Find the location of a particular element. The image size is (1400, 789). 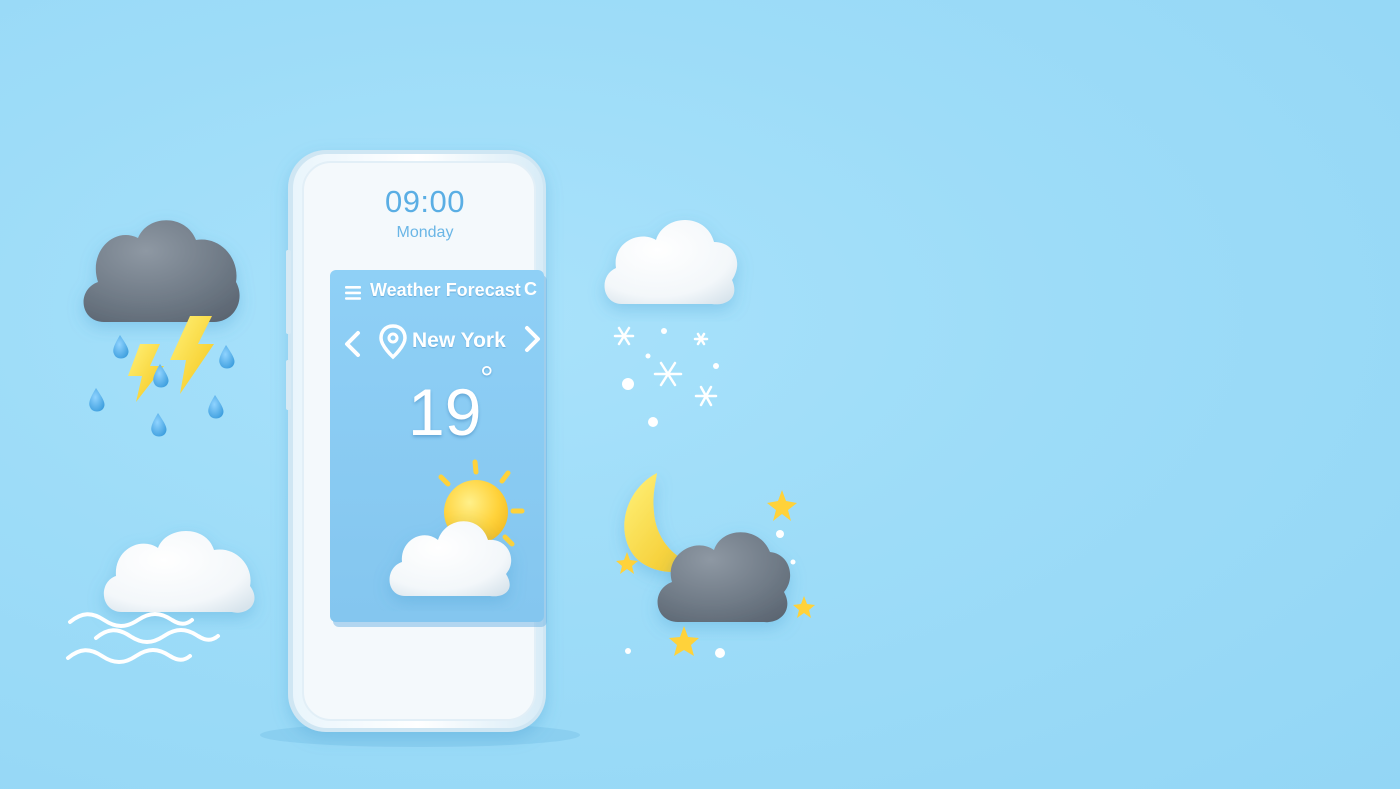

refresh-icon: C is located at coordinates (530, 289).